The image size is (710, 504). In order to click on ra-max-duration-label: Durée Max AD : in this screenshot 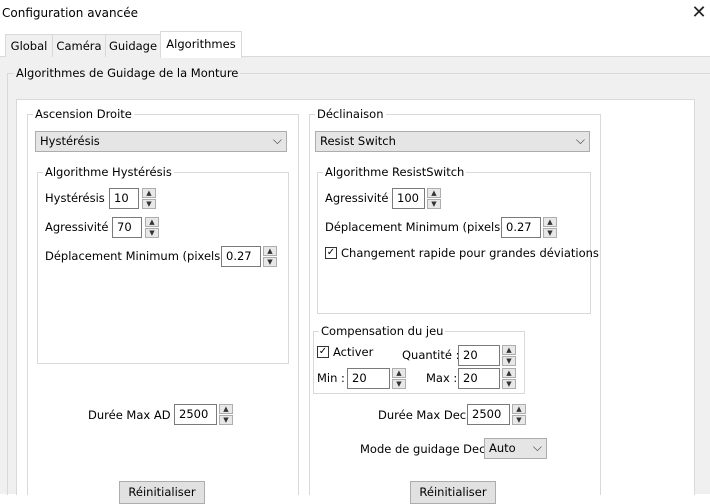, I will do `click(133, 415)`.